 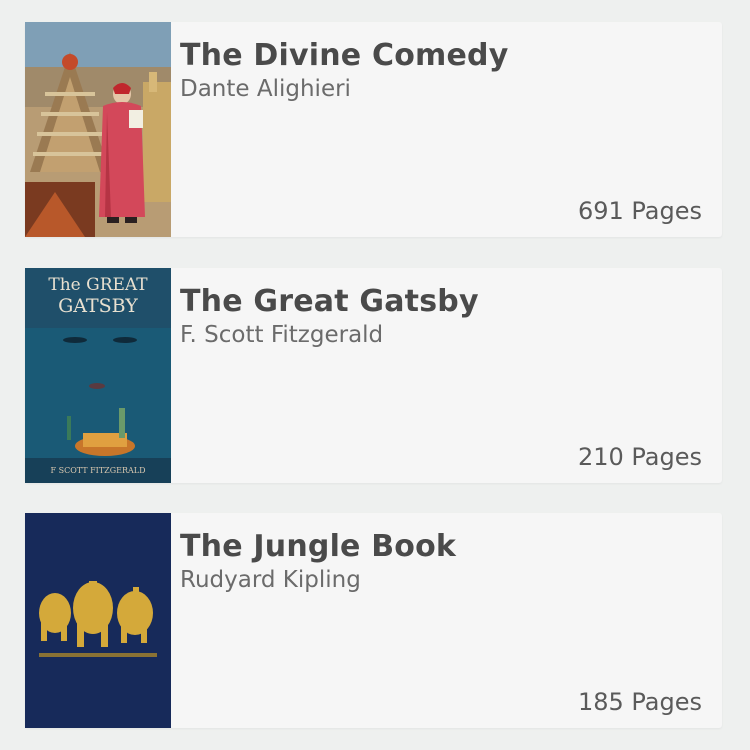 I want to click on cover-author: F SCOTT FITZGERALD, so click(x=98, y=470).